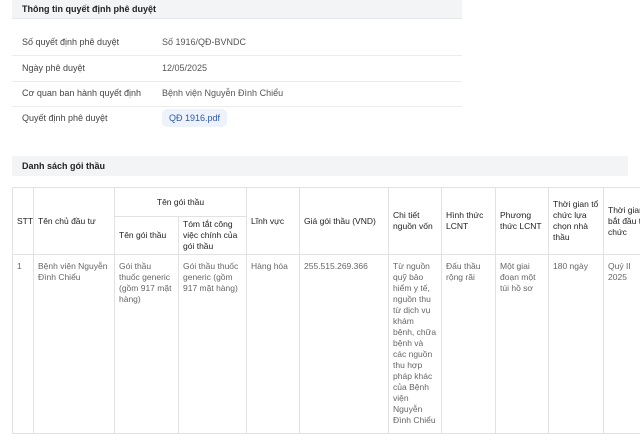  Describe the element at coordinates (273, 221) in the screenshot. I see `col-header-field: Lĩnh vực` at that location.